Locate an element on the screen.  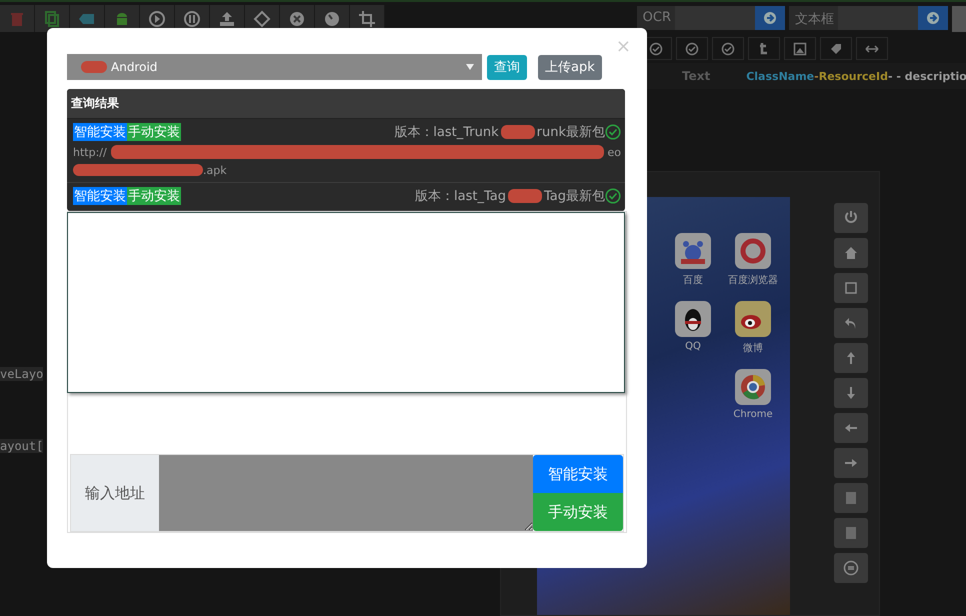
version-text: runk最新包 is located at coordinates (570, 132).